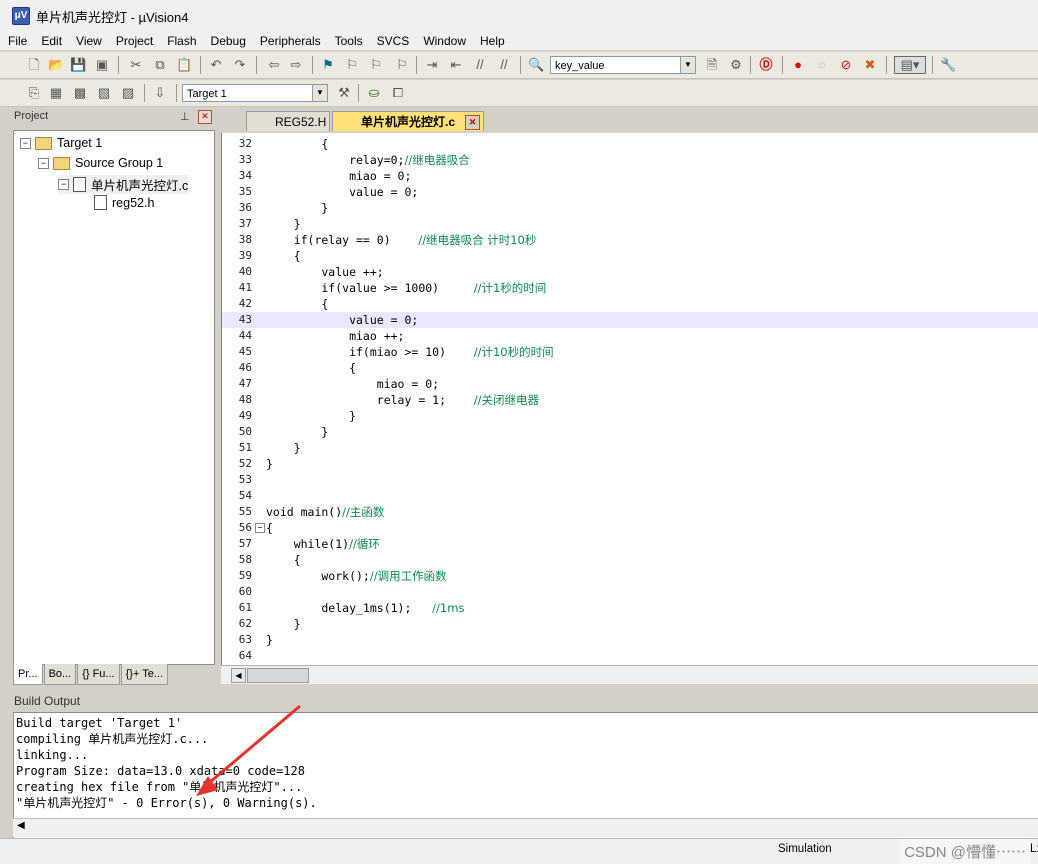  Describe the element at coordinates (352, 65) in the screenshot. I see `bookmark-prev-icon: ⚐` at that location.